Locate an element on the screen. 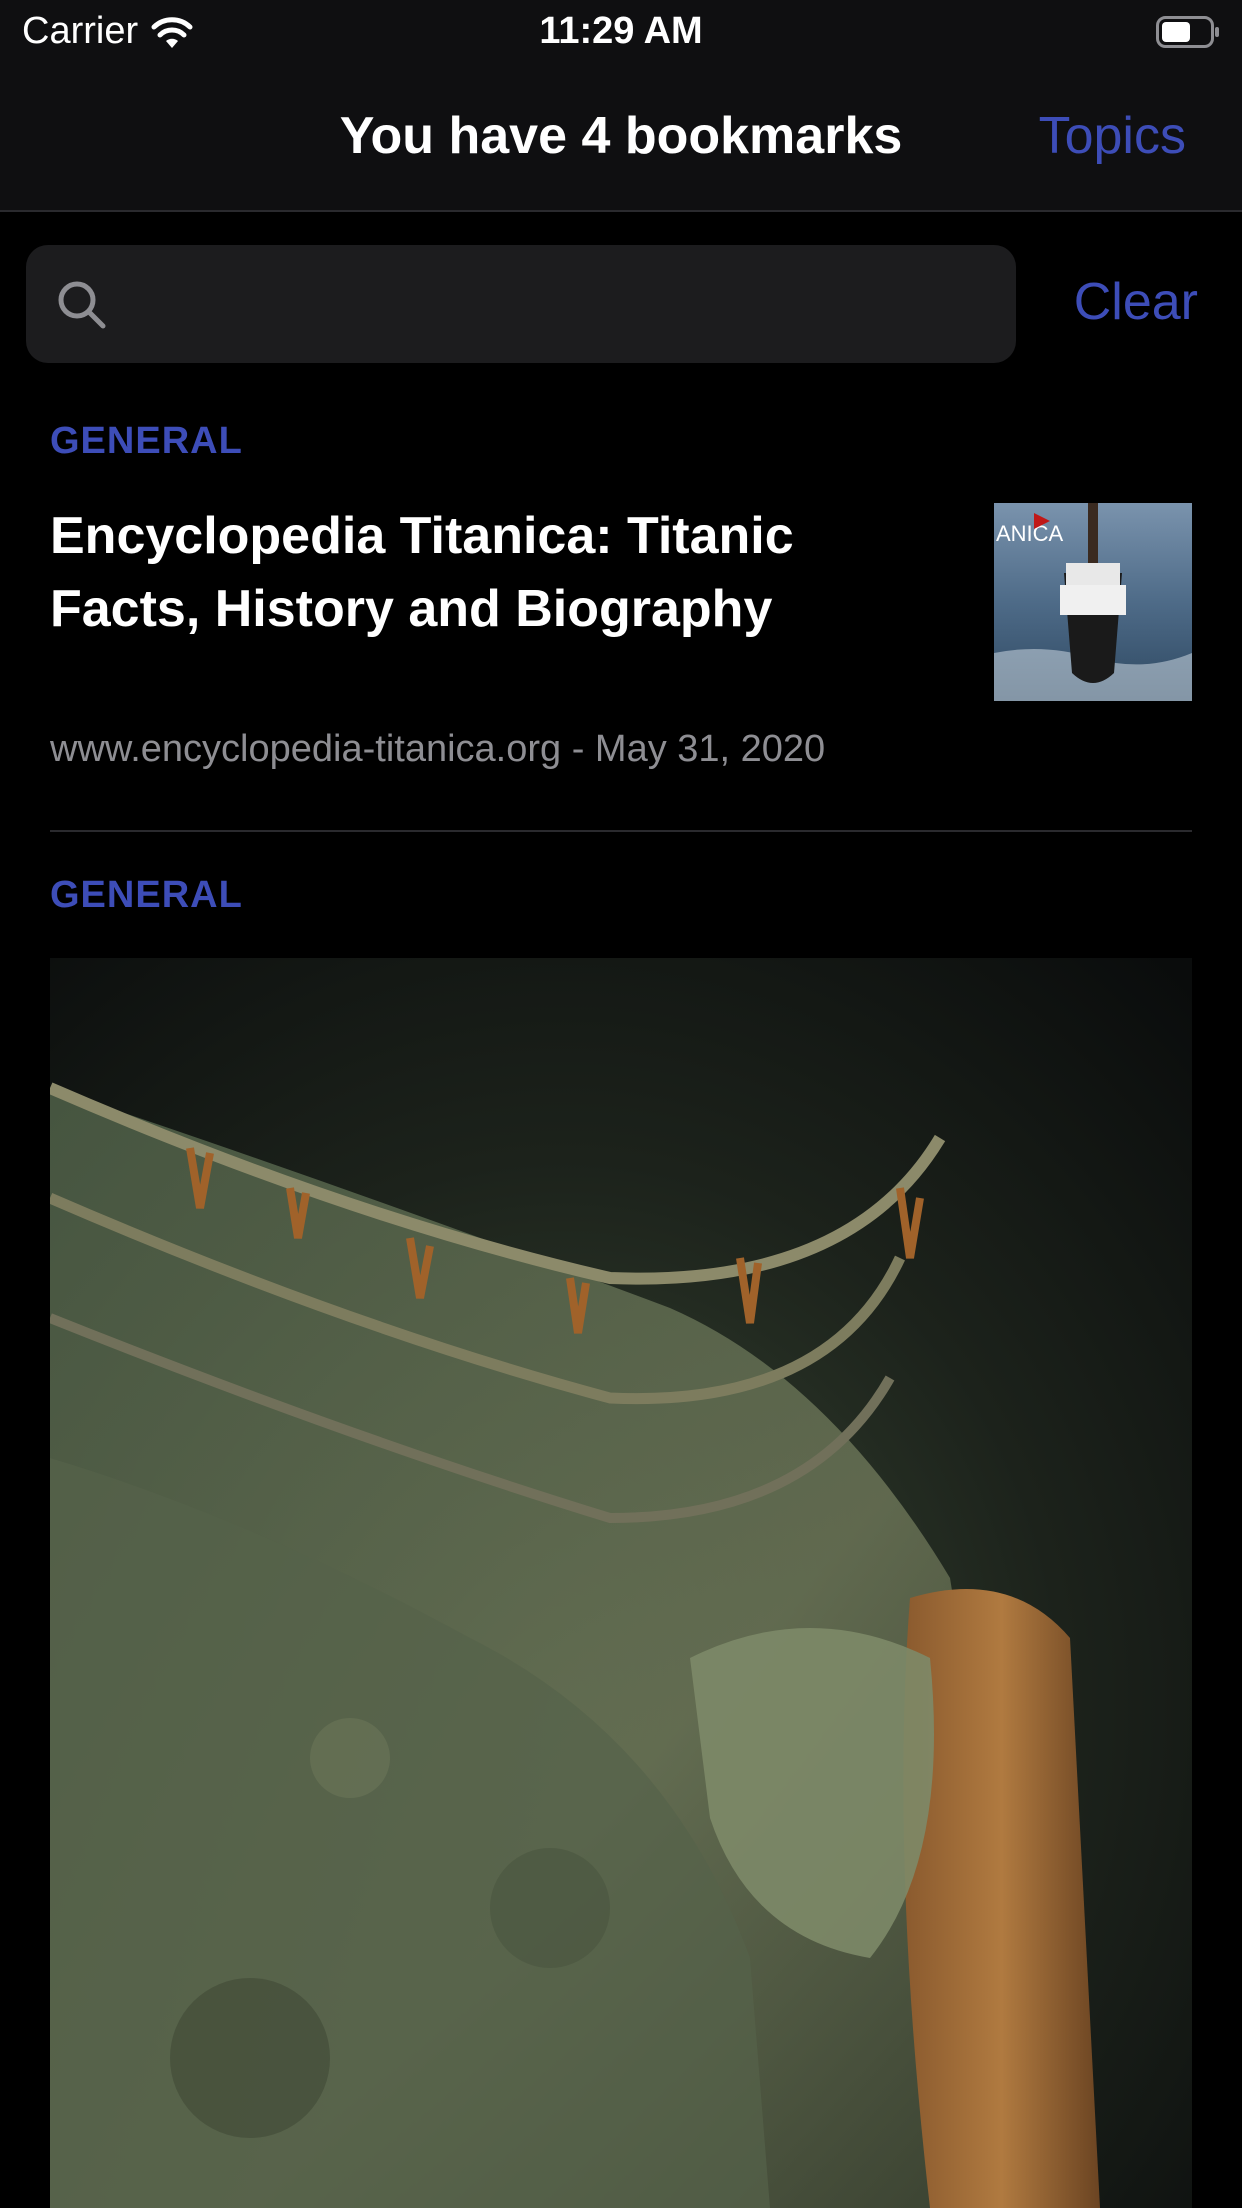 The width and height of the screenshot is (1242, 2208). search-field is located at coordinates (521, 305).